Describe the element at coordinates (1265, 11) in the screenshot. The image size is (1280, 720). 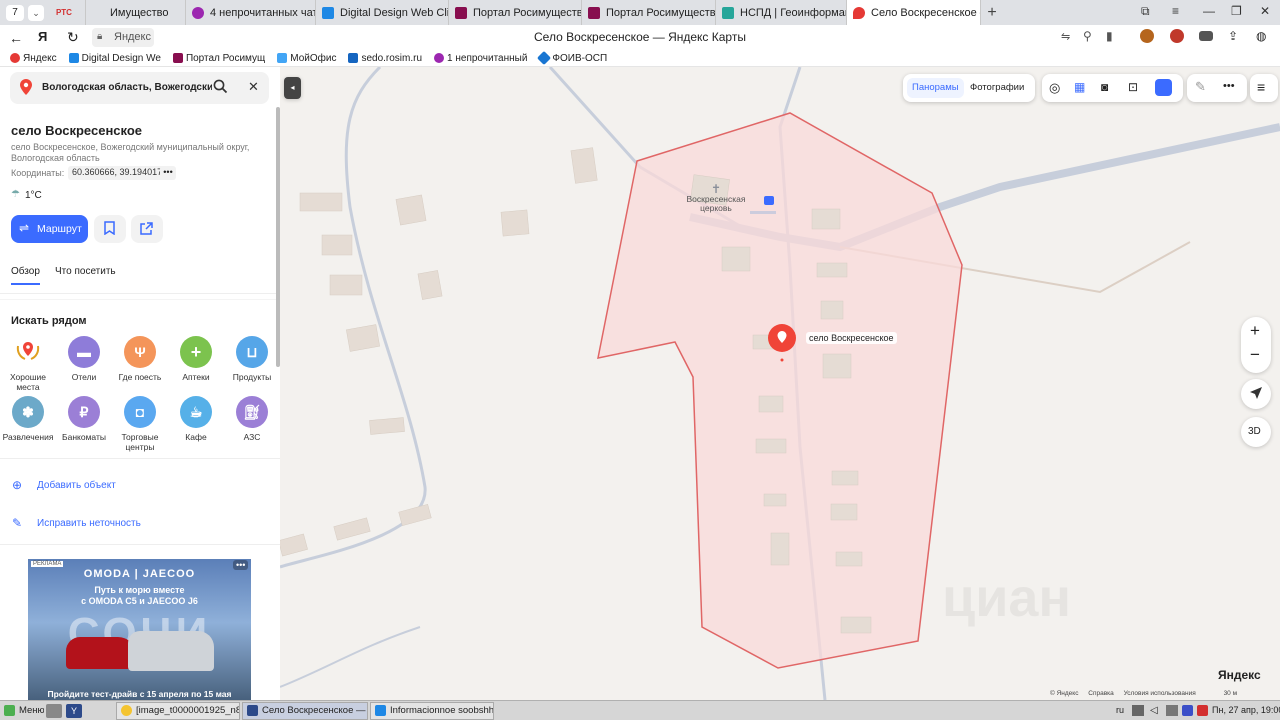
I see `close-window-icon: ✕` at that location.